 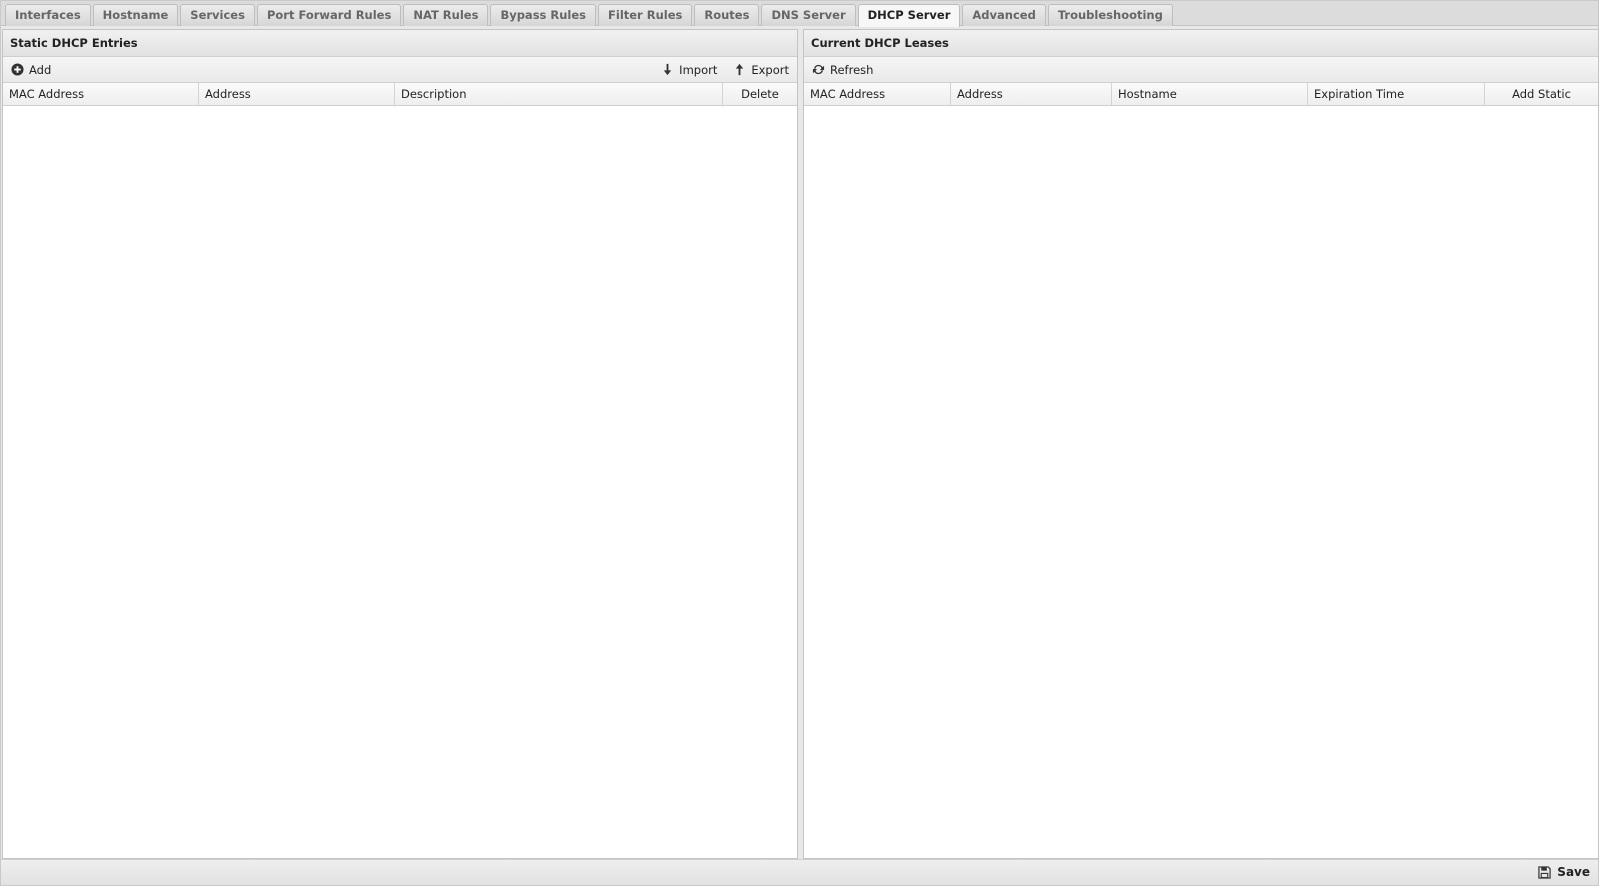 What do you see at coordinates (739, 69) in the screenshot?
I see `arrow-up-icon` at bounding box center [739, 69].